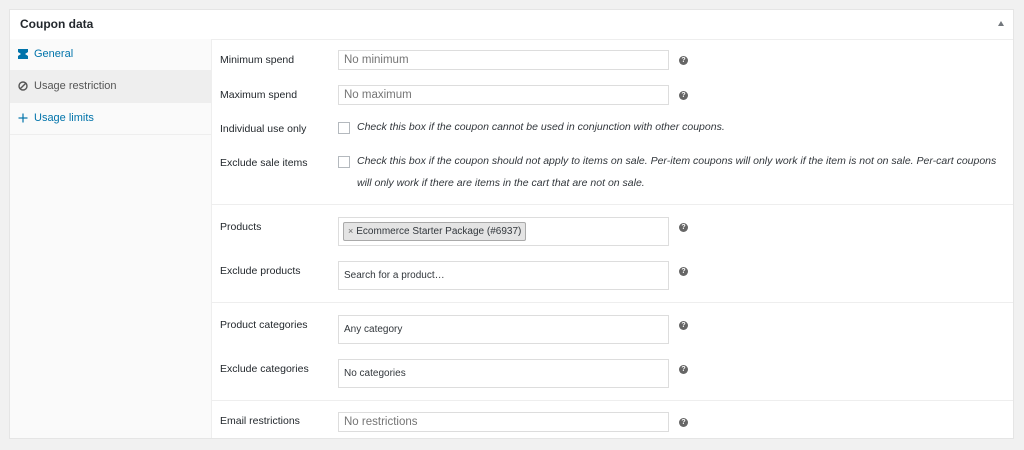  What do you see at coordinates (54, 54) in the screenshot?
I see `tab-general-label: General` at bounding box center [54, 54].